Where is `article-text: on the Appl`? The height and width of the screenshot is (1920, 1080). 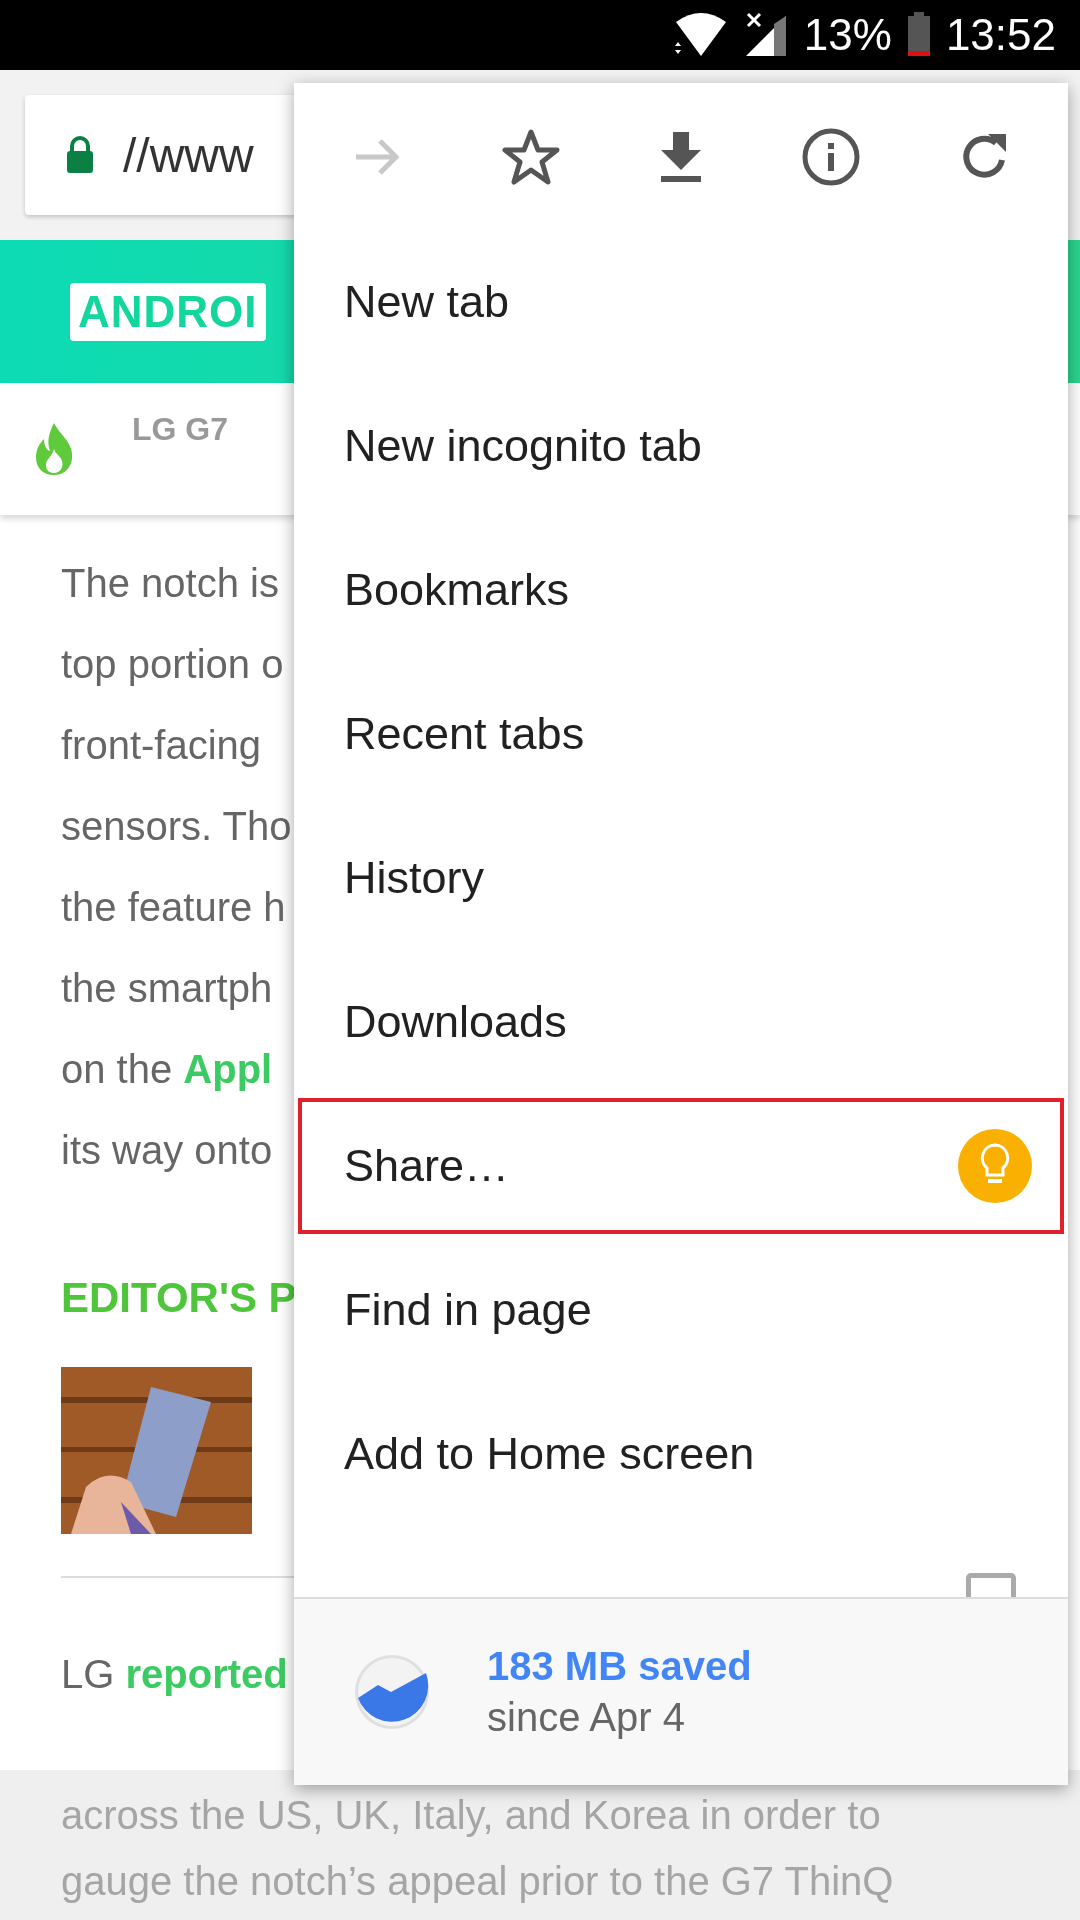
article-text: on the Appl is located at coordinates (167, 1069).